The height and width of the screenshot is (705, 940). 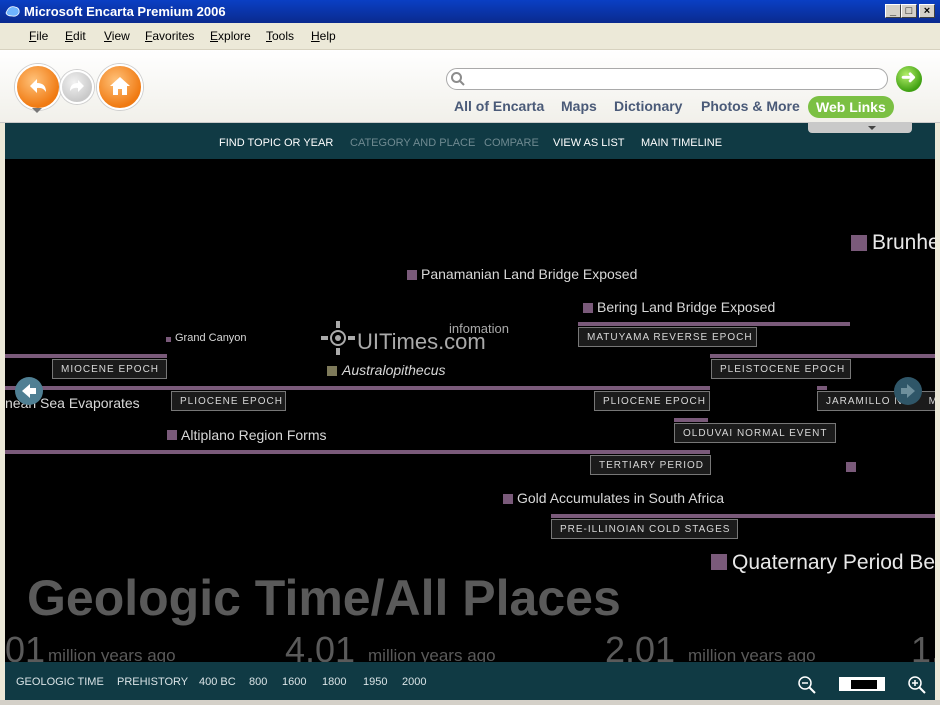 I want to click on main-timeline-link: MAIN TIMELINE, so click(x=681, y=143).